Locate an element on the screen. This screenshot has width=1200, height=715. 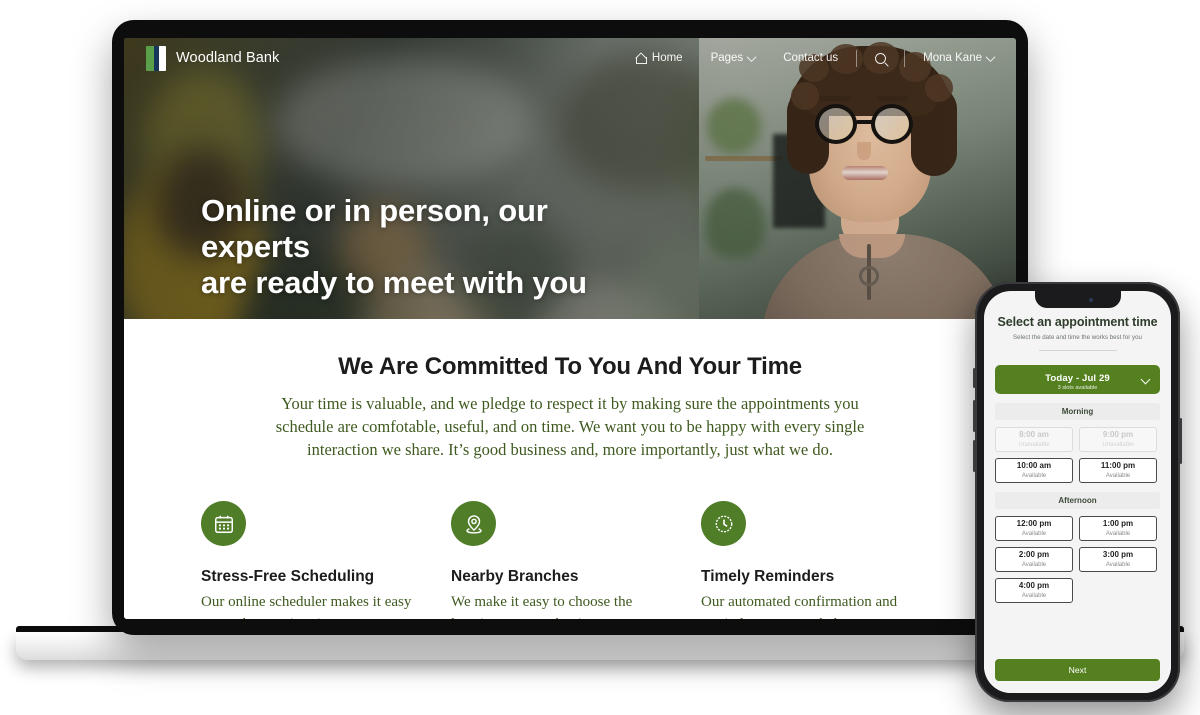
hero-title-line2: are ready to meet with you is located at coordinates (394, 282).